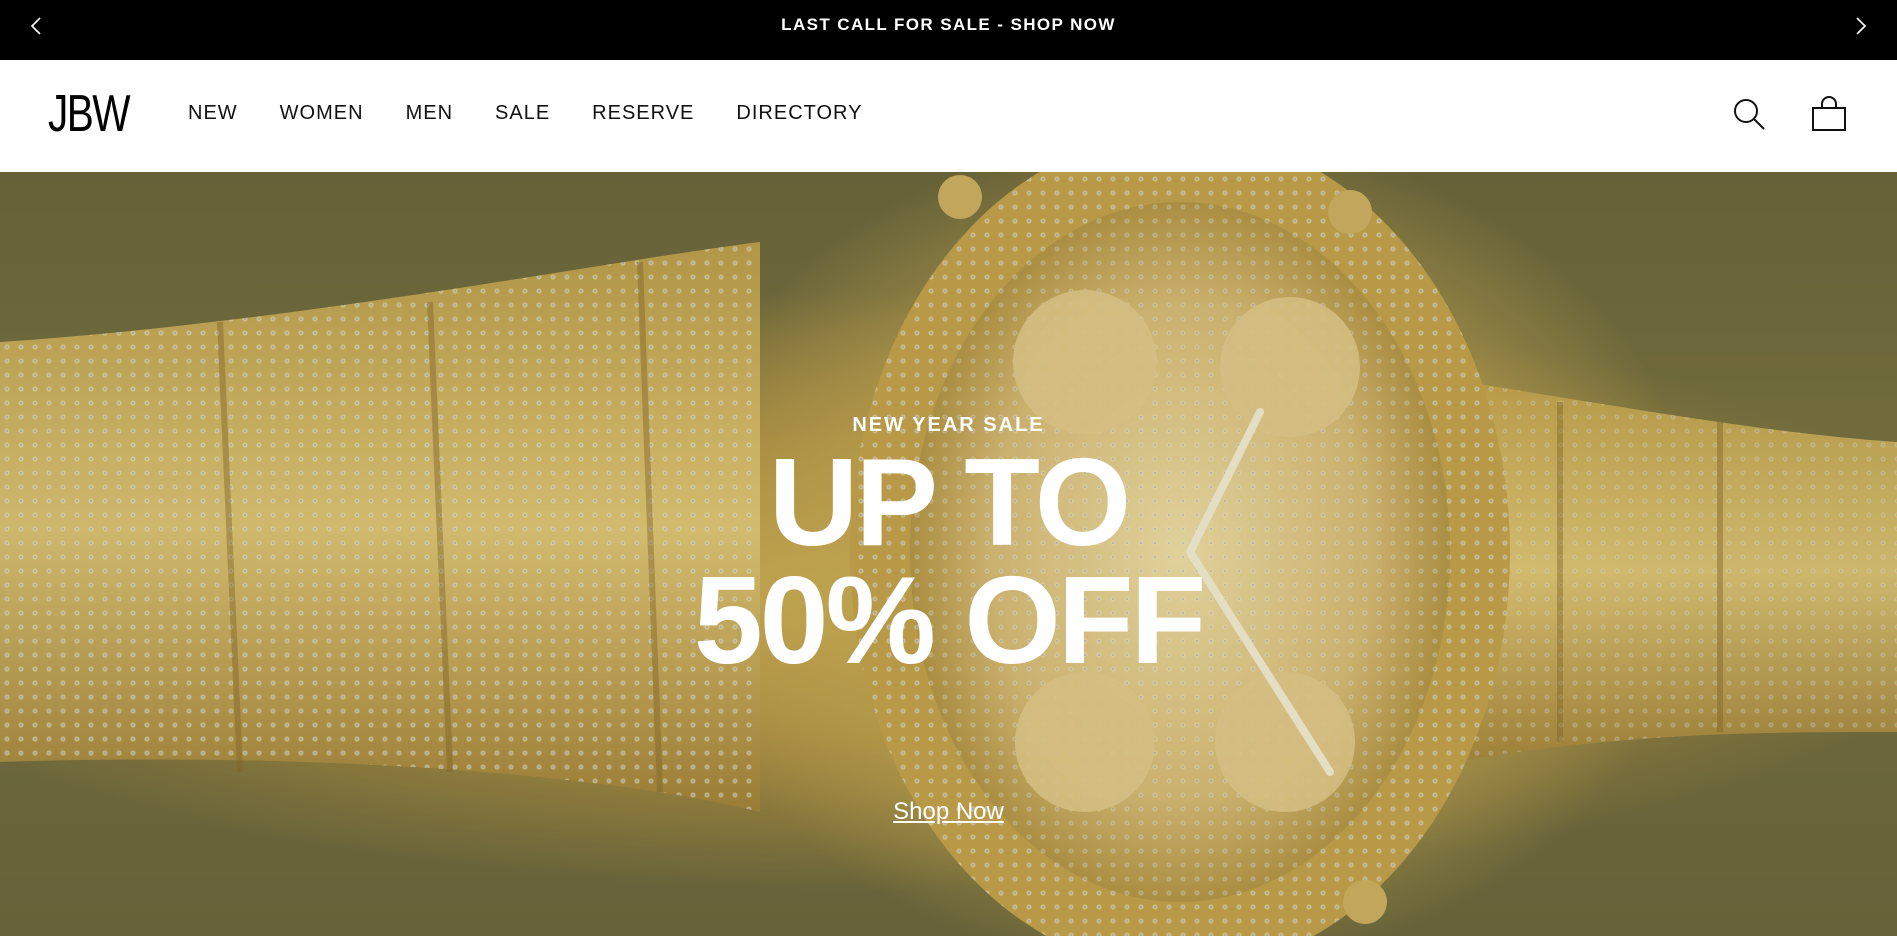 The width and height of the screenshot is (1897, 936). Describe the element at coordinates (213, 113) in the screenshot. I see `nav-item-new: NEW` at that location.